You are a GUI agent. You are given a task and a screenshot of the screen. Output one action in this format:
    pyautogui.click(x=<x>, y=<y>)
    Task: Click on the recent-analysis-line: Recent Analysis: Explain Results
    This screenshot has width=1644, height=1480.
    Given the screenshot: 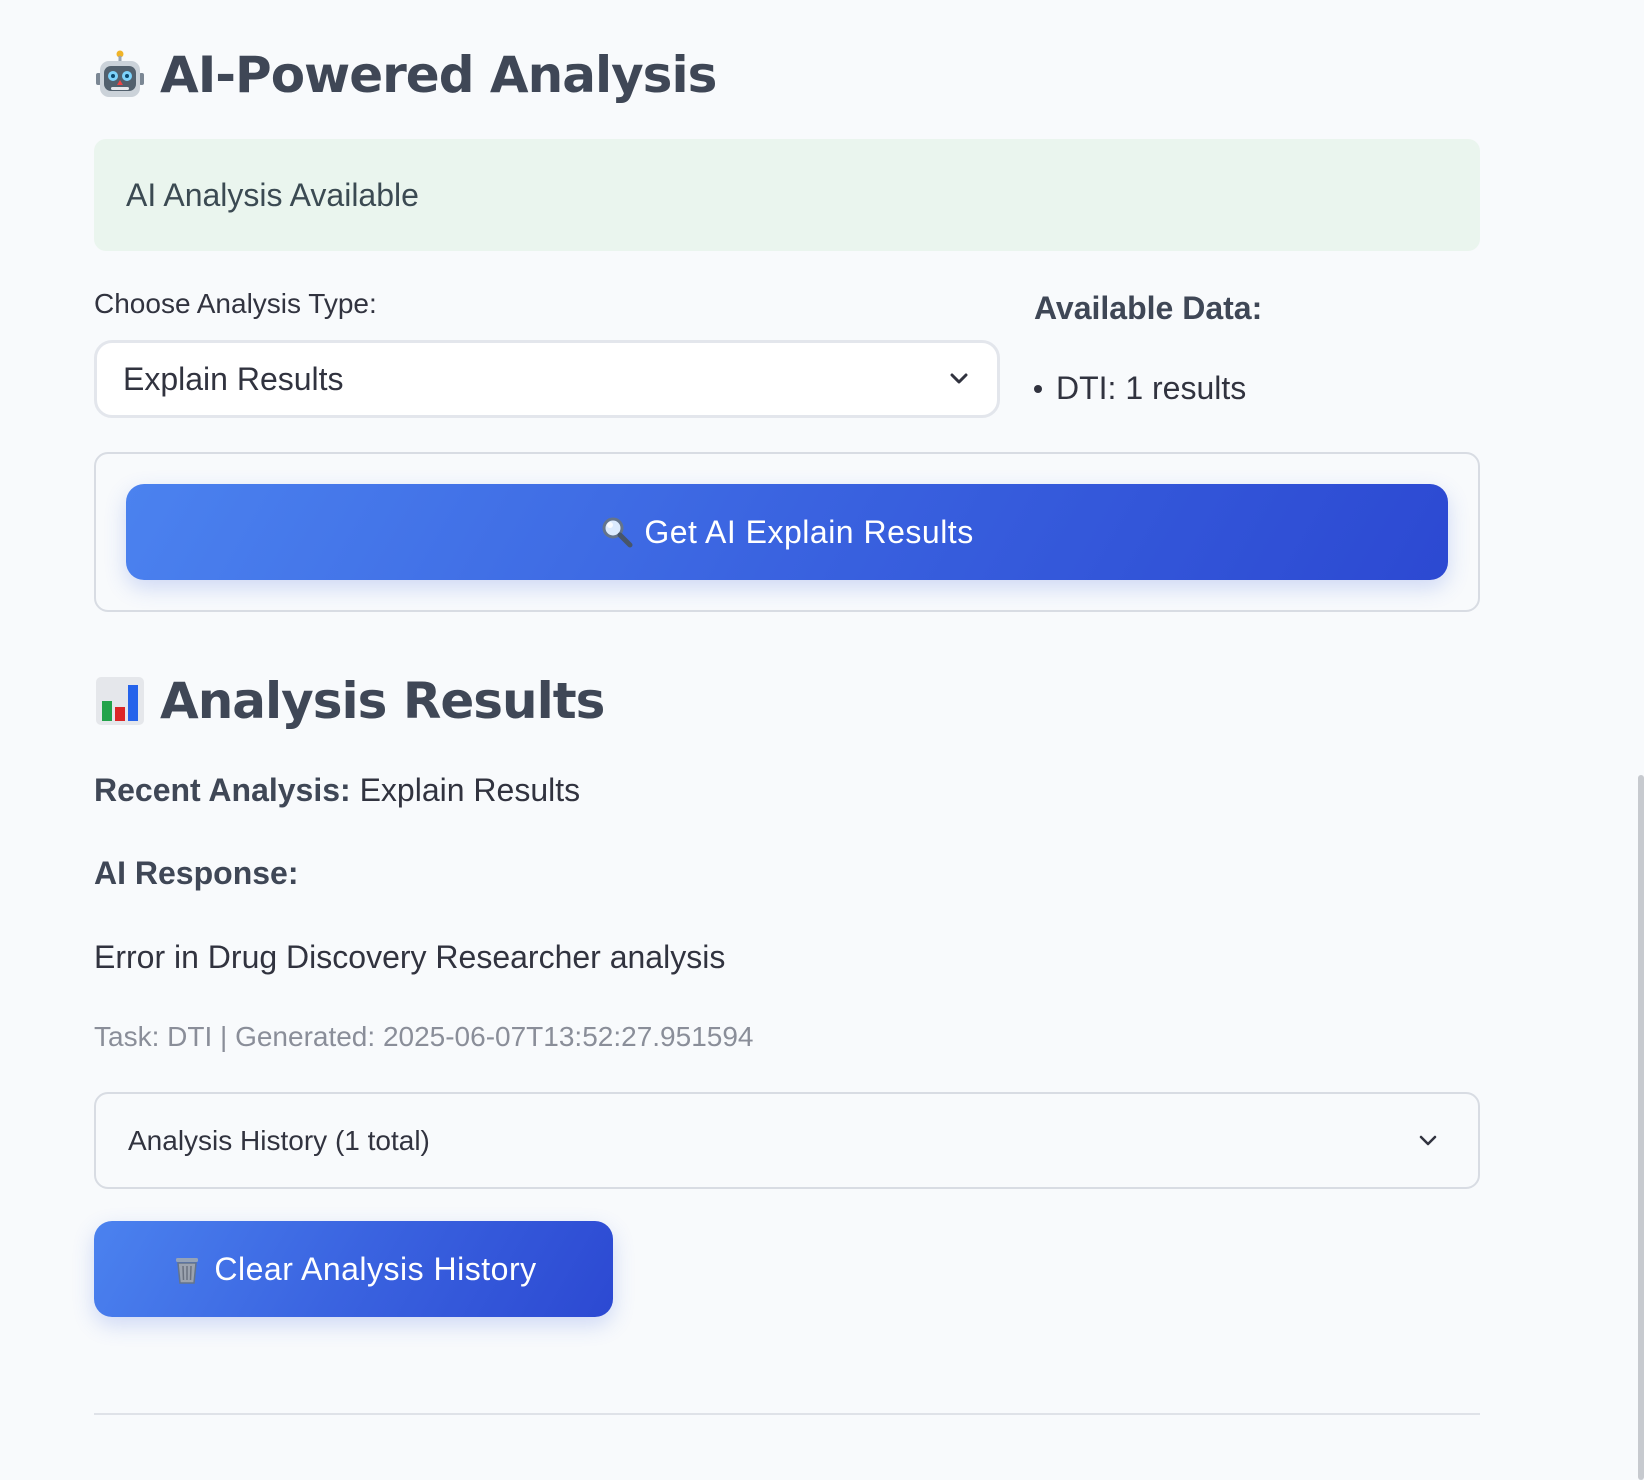 What is the action you would take?
    pyautogui.click(x=337, y=790)
    